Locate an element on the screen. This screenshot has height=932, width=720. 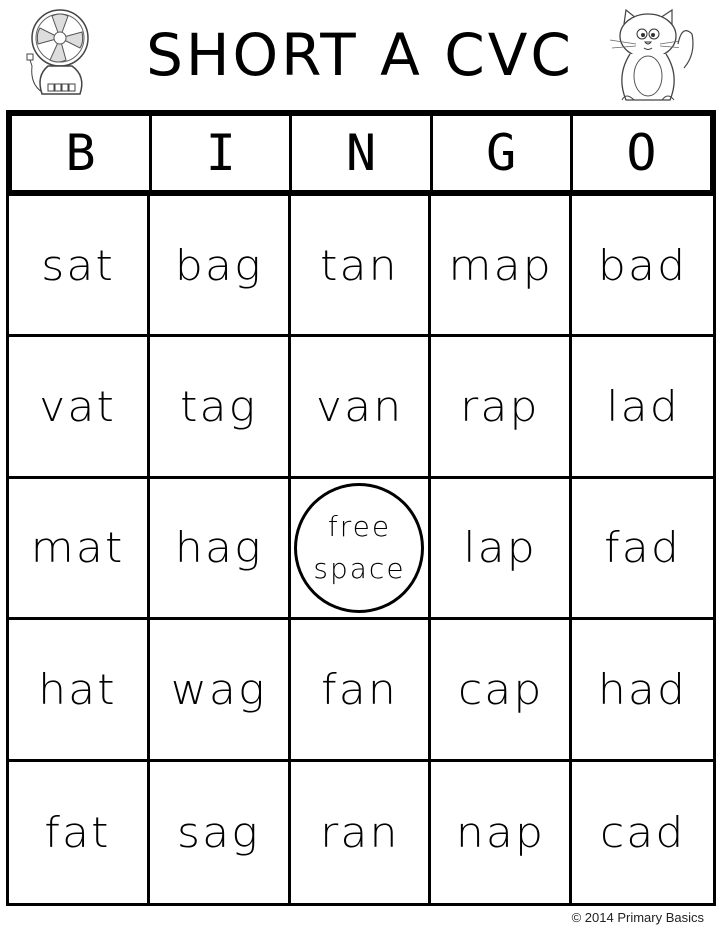
cell-word: rap is located at coordinates (500, 407).